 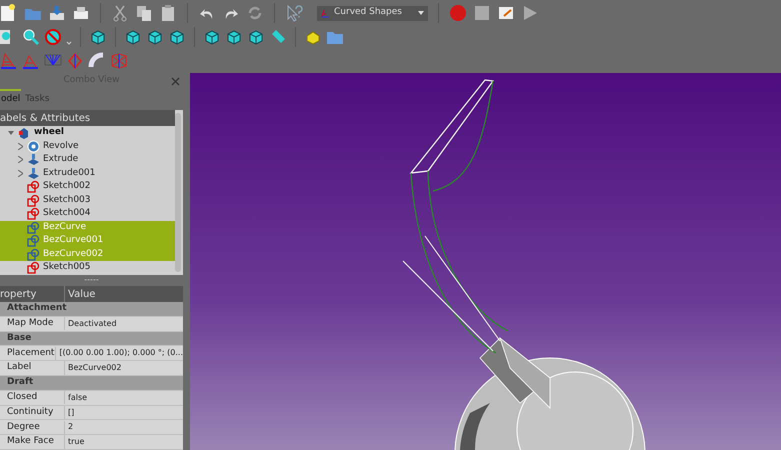 What do you see at coordinates (234, 37) in the screenshot?
I see `bottom-view-icon` at bounding box center [234, 37].